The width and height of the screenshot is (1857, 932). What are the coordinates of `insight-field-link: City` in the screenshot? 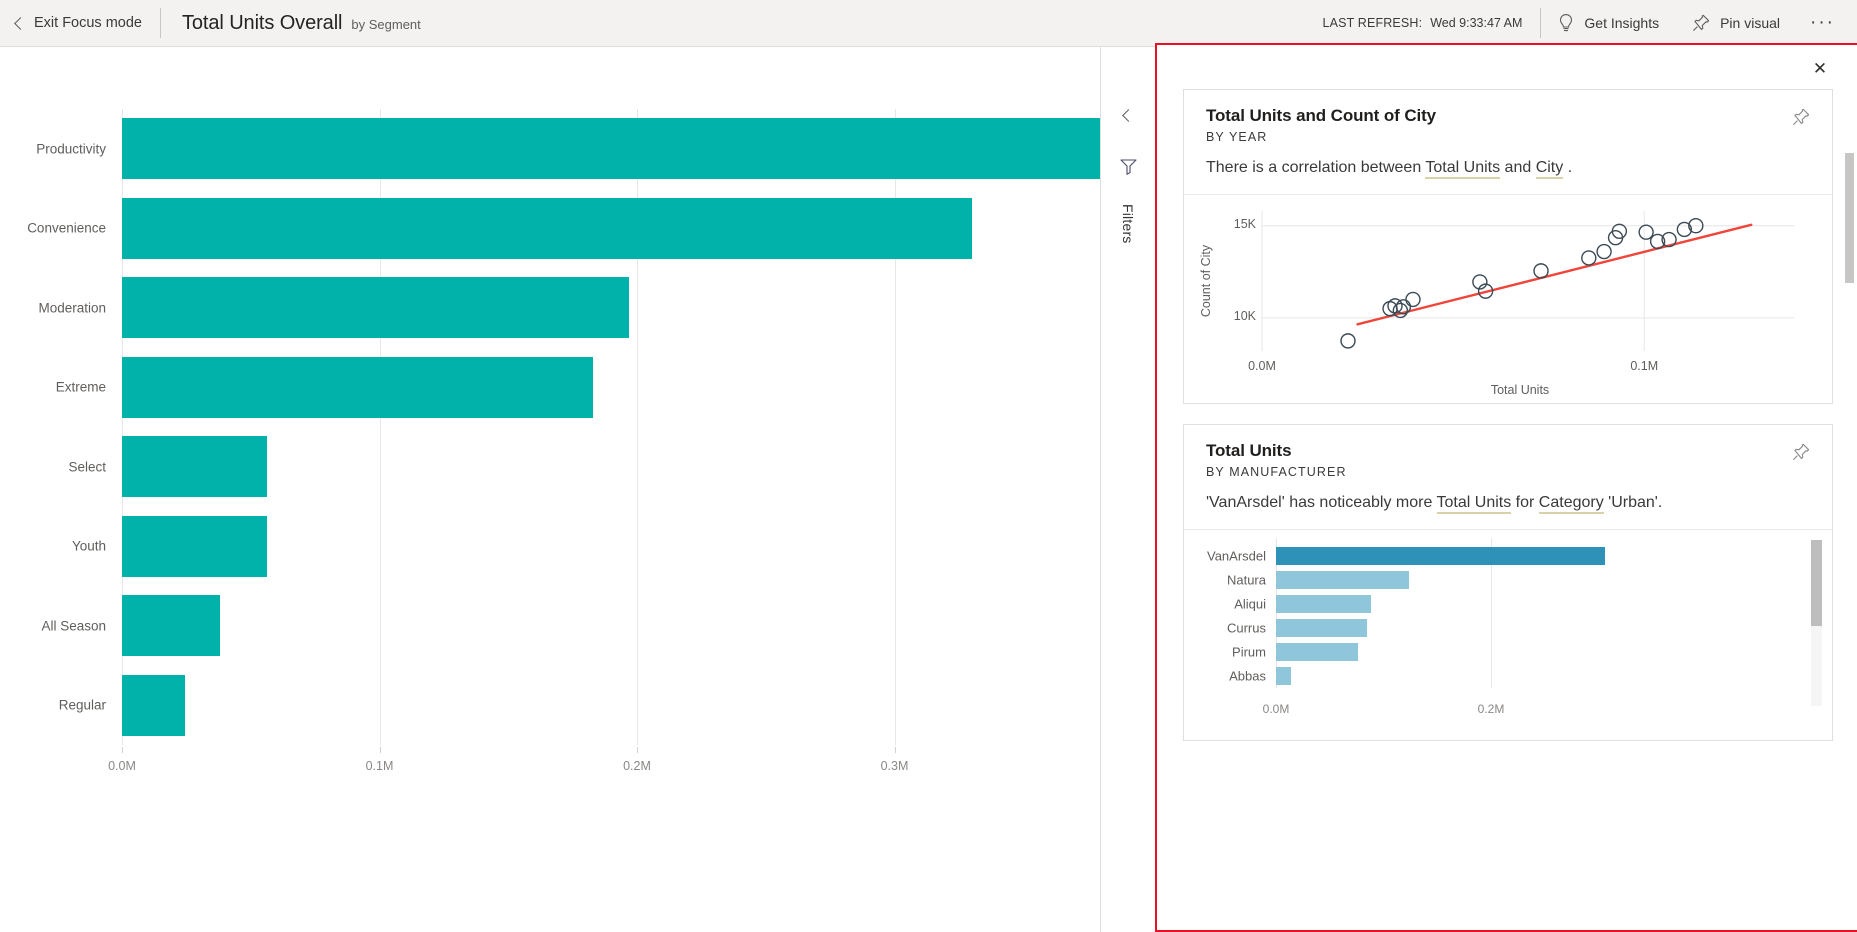 It's located at (1549, 169).